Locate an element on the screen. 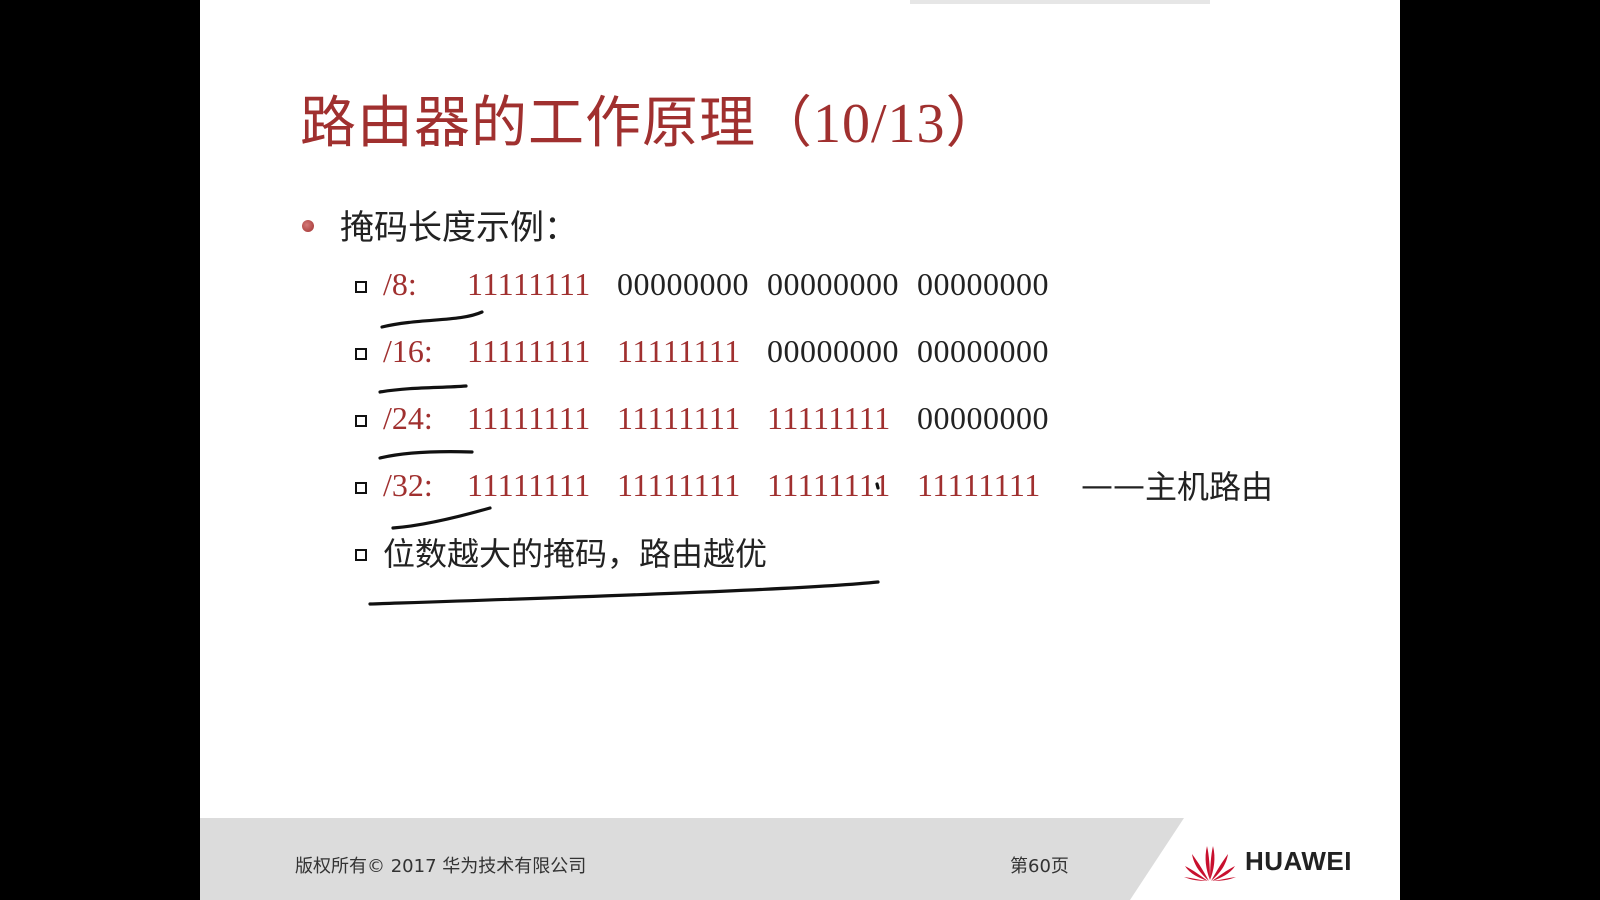  mask-row-24: /24: 11111111 11111111 11111111 00000000 is located at coordinates (711, 418).